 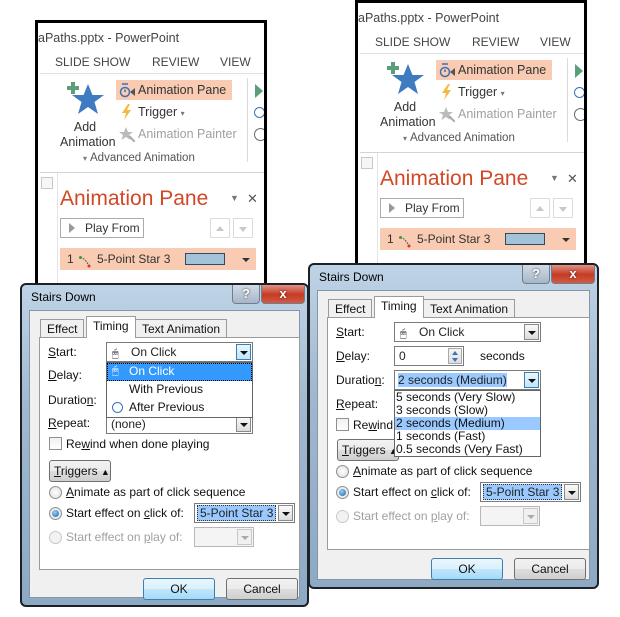 I want to click on duration-option: 0.5 seconds (Very Fast), so click(x=467, y=449).